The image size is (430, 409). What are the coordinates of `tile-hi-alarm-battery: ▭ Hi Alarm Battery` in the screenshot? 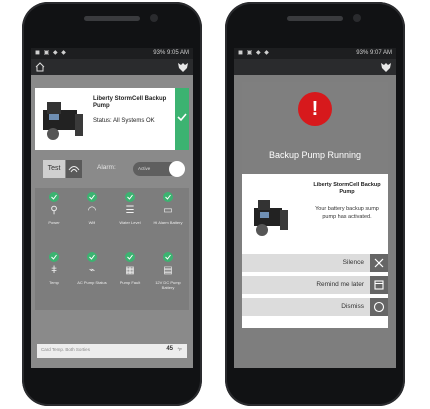 It's located at (168, 217).